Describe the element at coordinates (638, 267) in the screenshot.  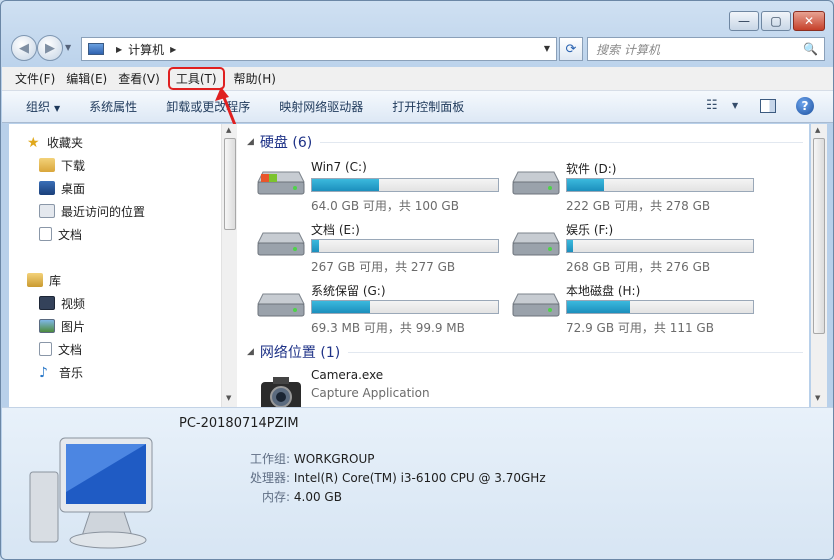
I see `drive-space: 268 GB 可用，共 276 GB` at that location.